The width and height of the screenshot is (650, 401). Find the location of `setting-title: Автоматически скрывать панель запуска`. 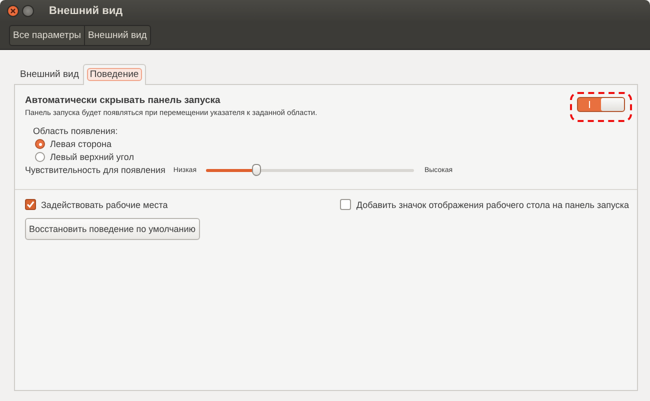

setting-title: Автоматически скрывать панель запуска is located at coordinates (123, 100).